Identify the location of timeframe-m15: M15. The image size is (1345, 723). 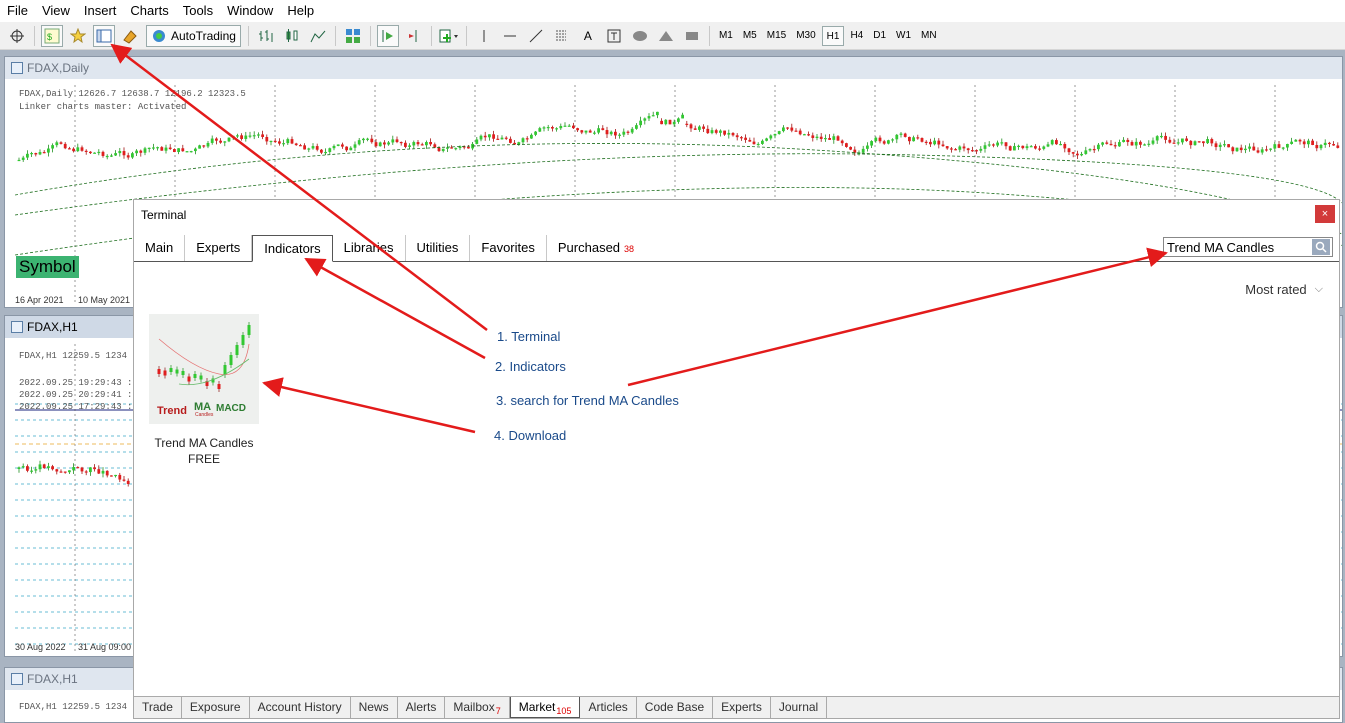
(776, 36).